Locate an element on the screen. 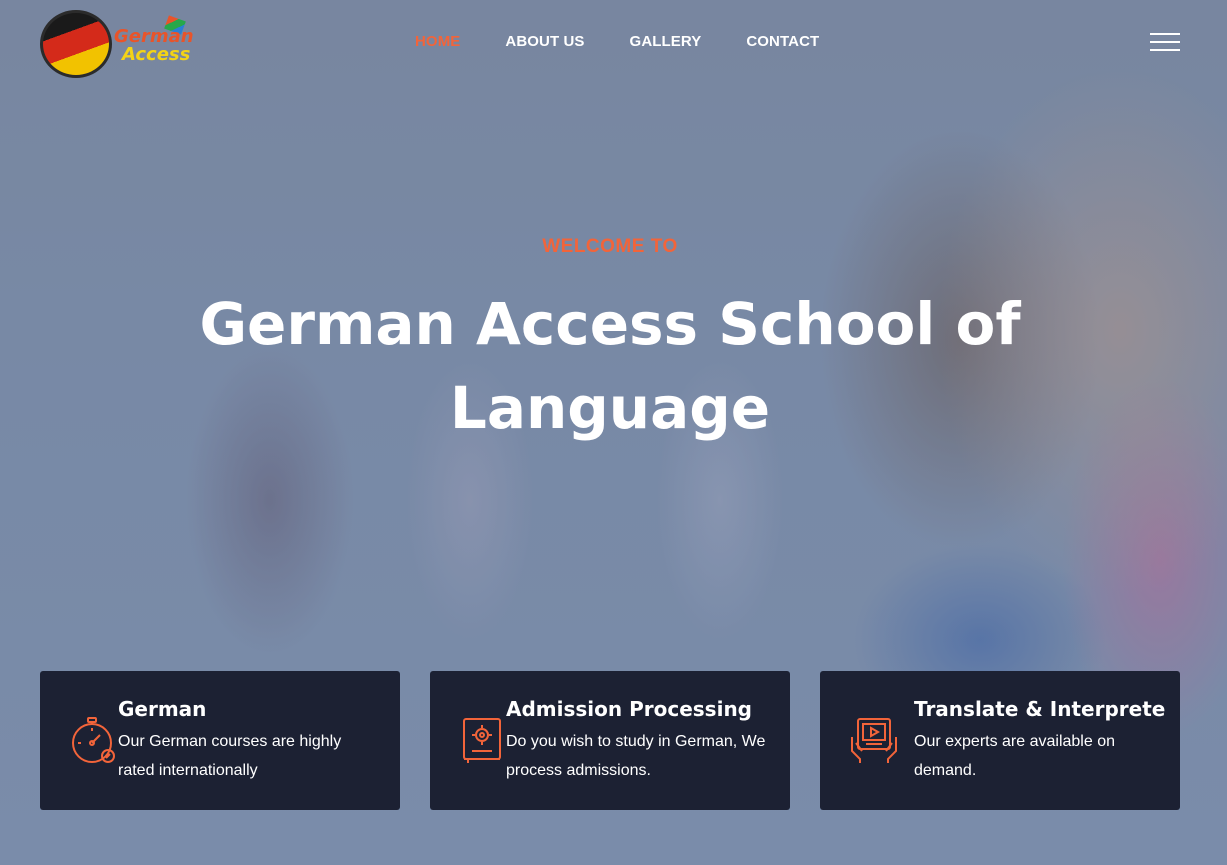 Image resolution: width=1227 pixels, height=865 pixels. hero-title: German Access School of Language is located at coordinates (610, 366).